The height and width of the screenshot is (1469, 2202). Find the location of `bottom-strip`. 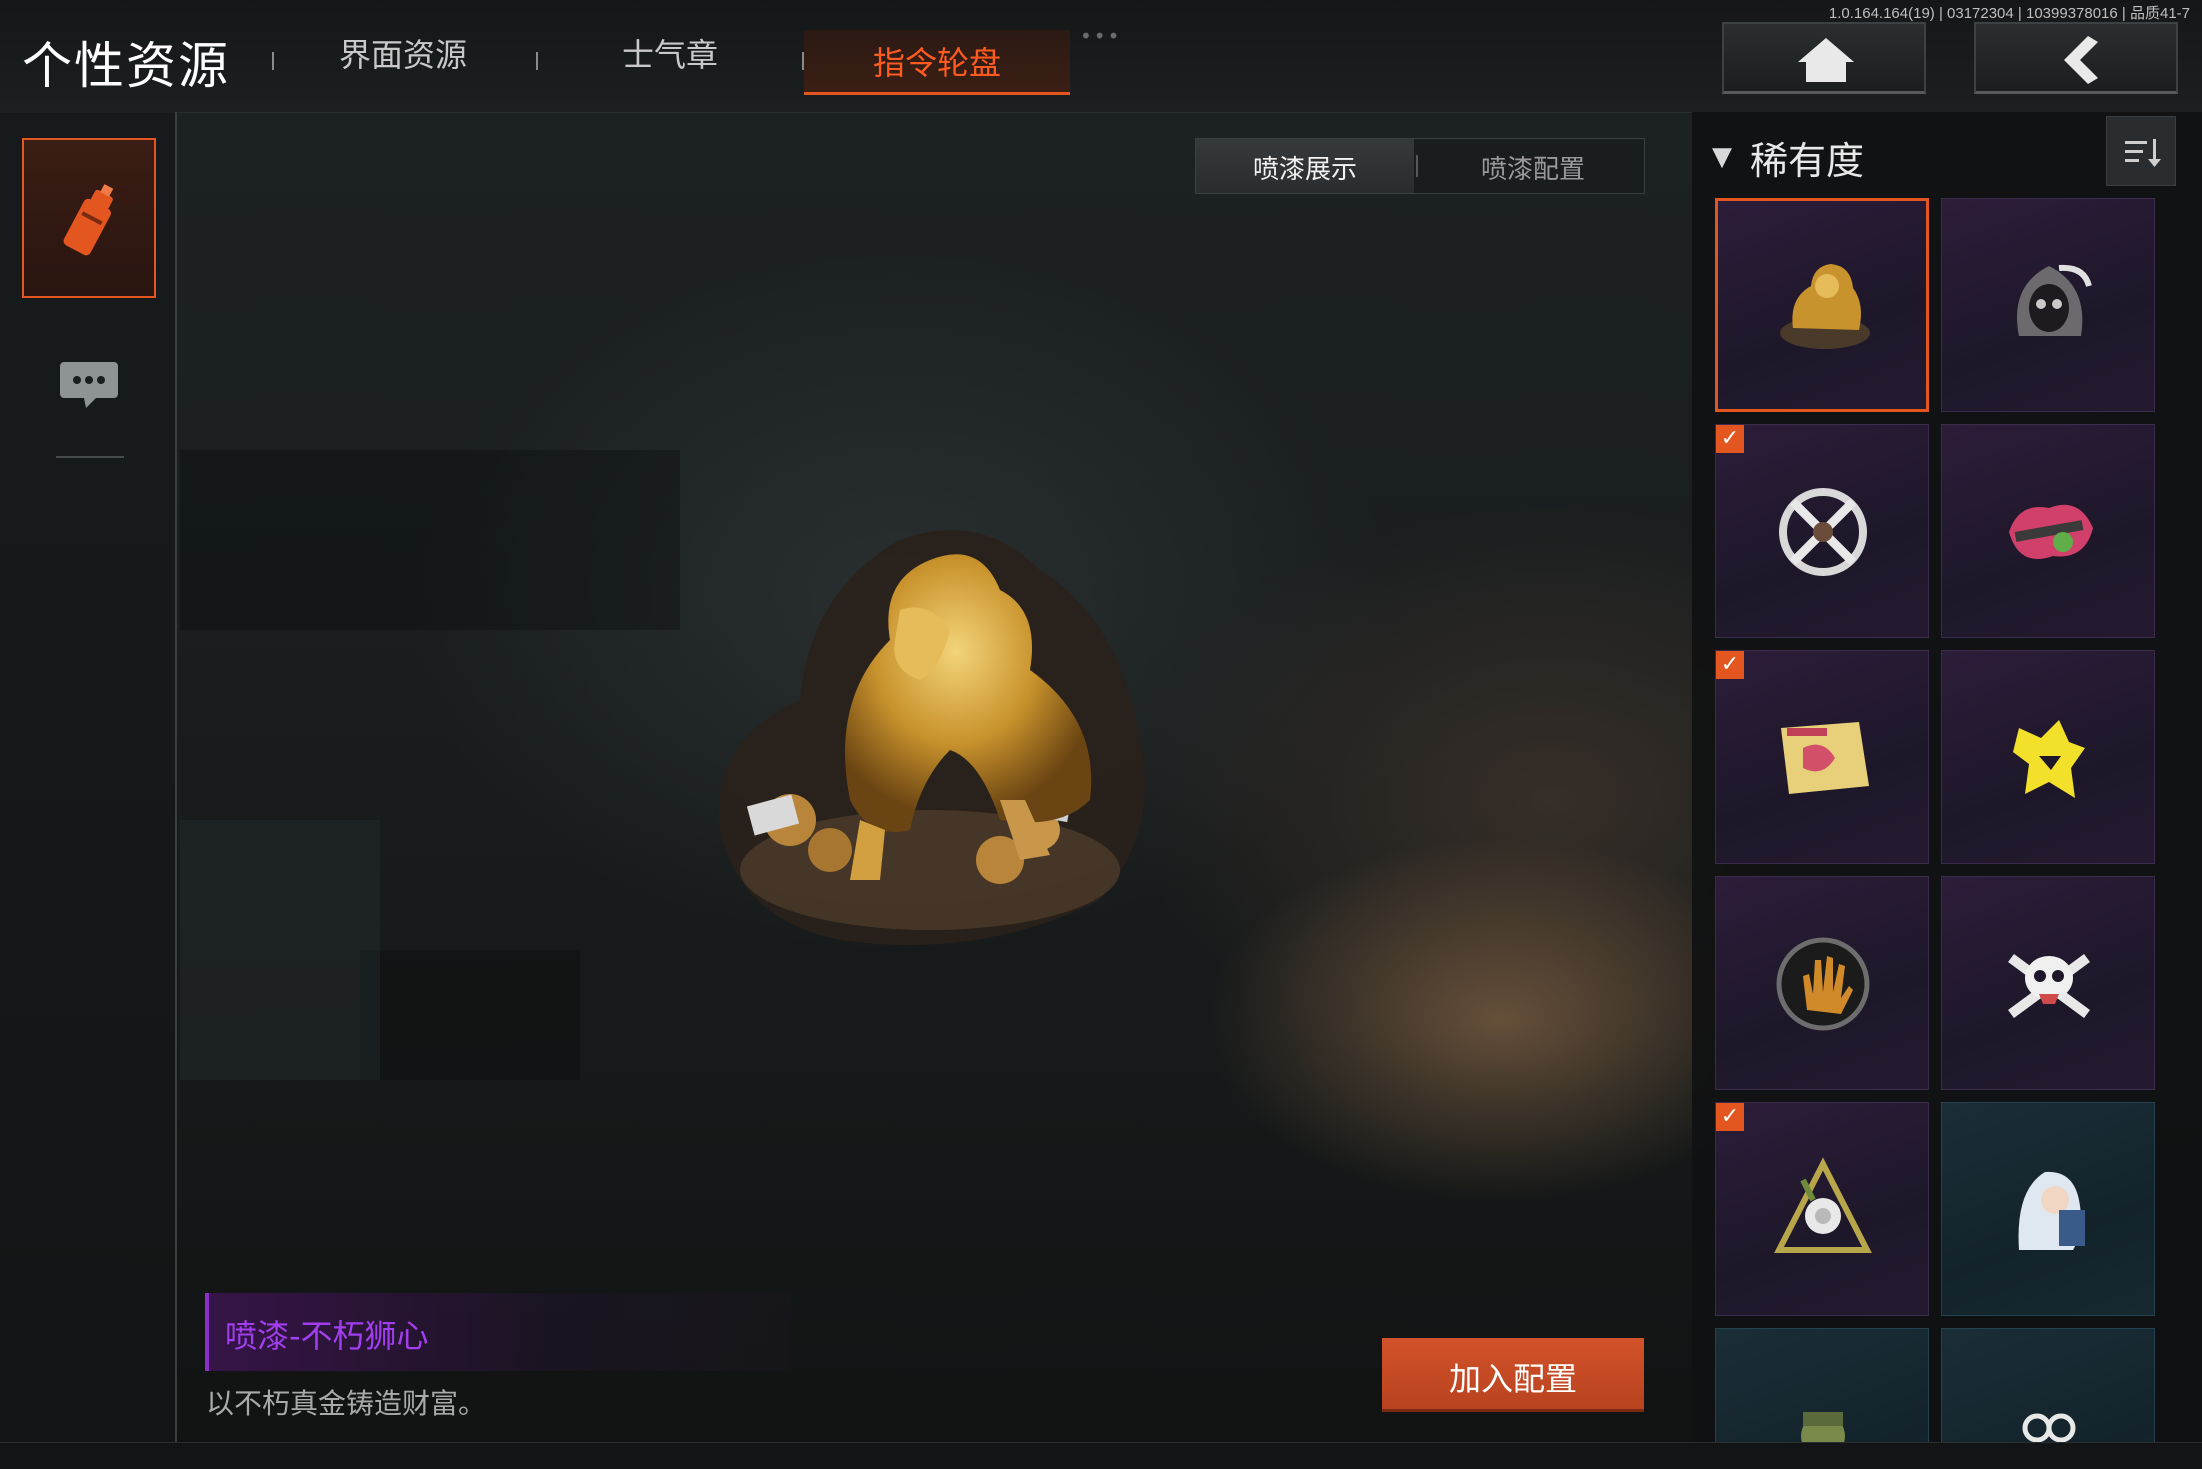

bottom-strip is located at coordinates (1101, 1455).